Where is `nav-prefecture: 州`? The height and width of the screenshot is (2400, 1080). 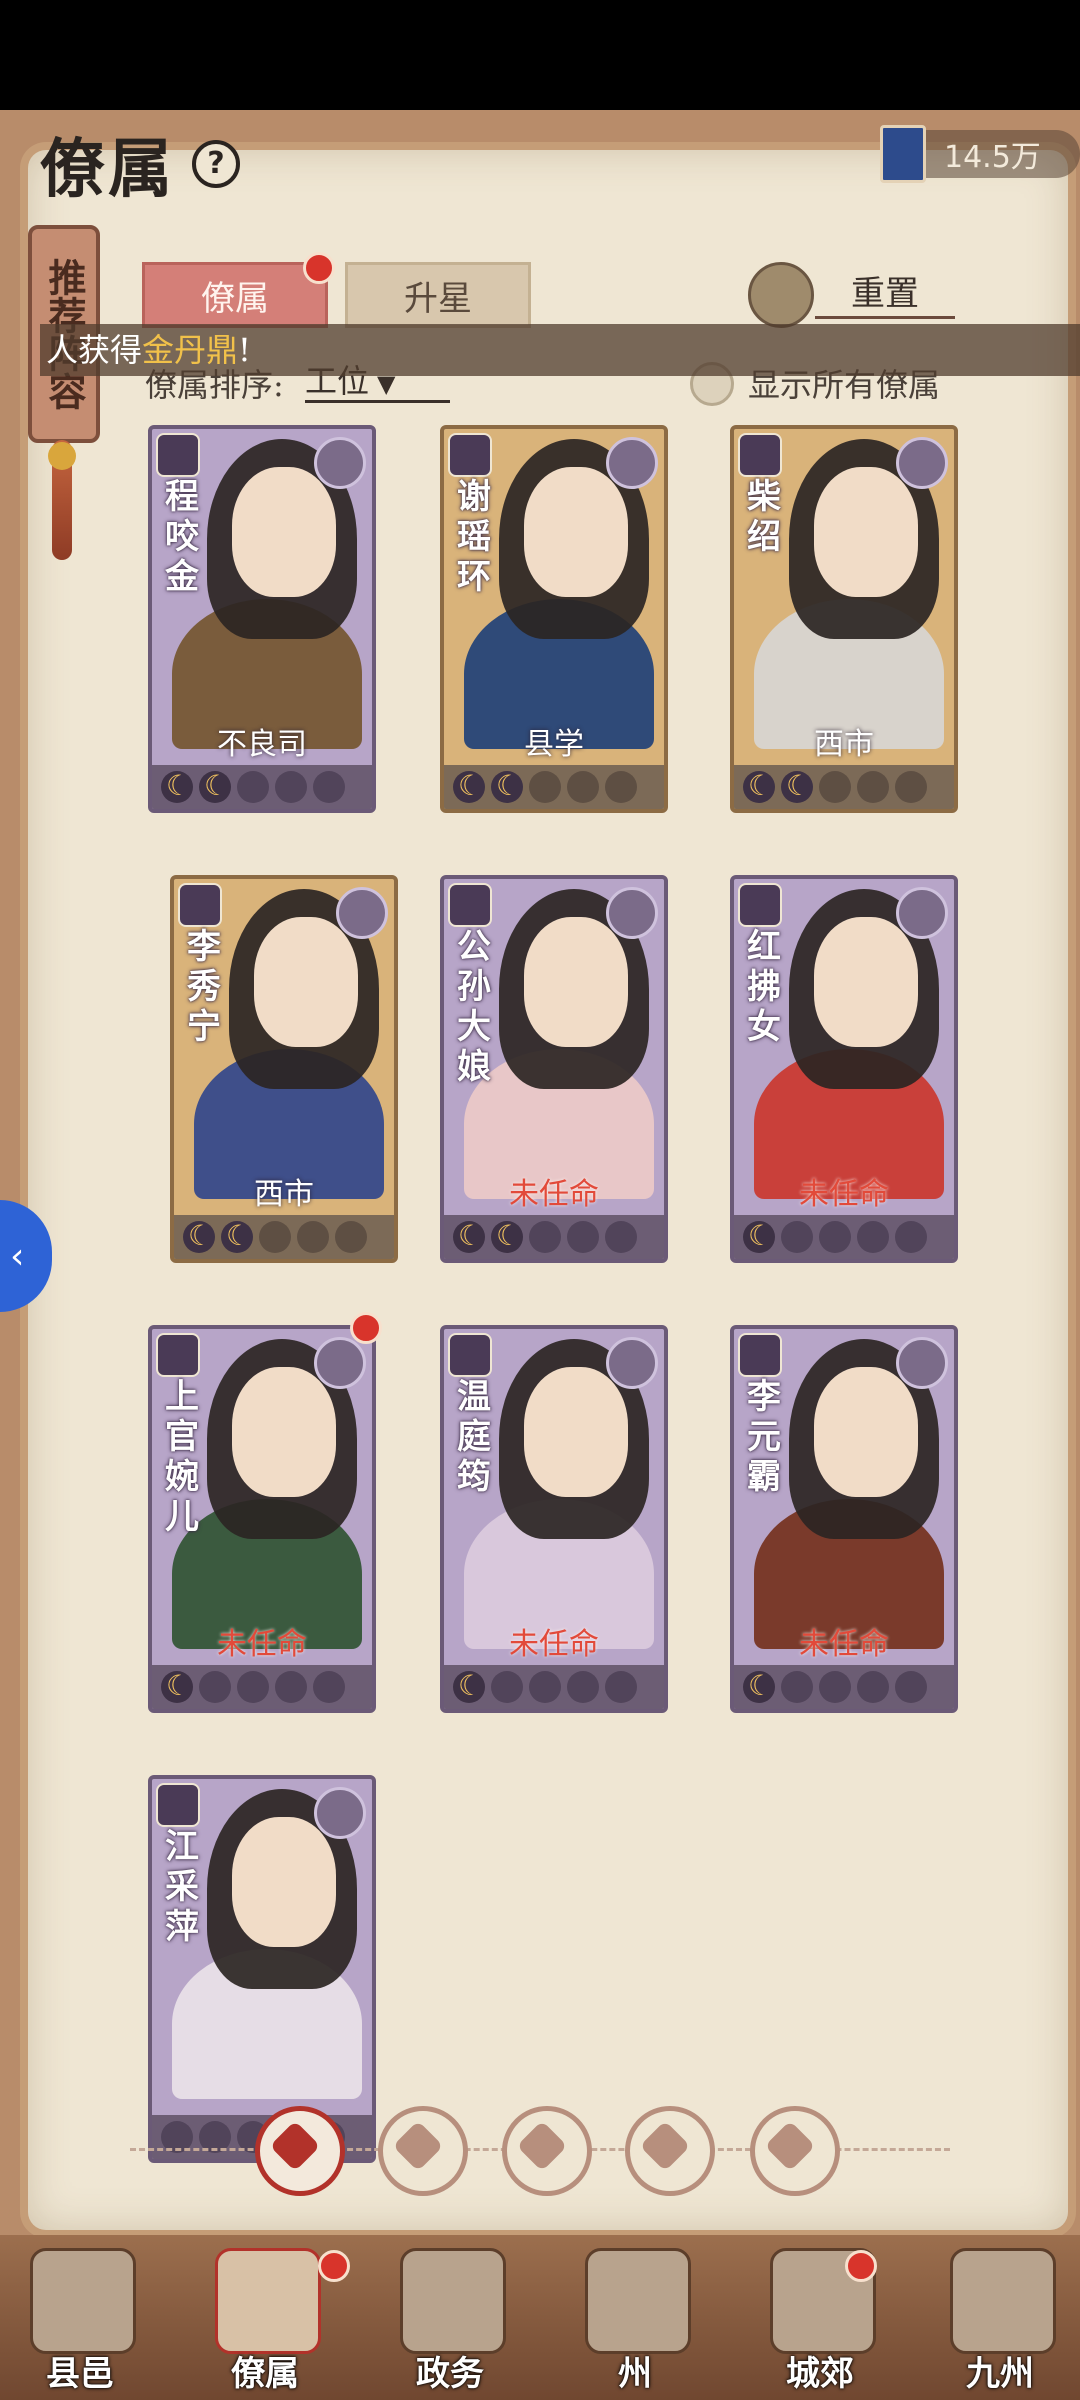 nav-prefecture: 州 is located at coordinates (635, 2323).